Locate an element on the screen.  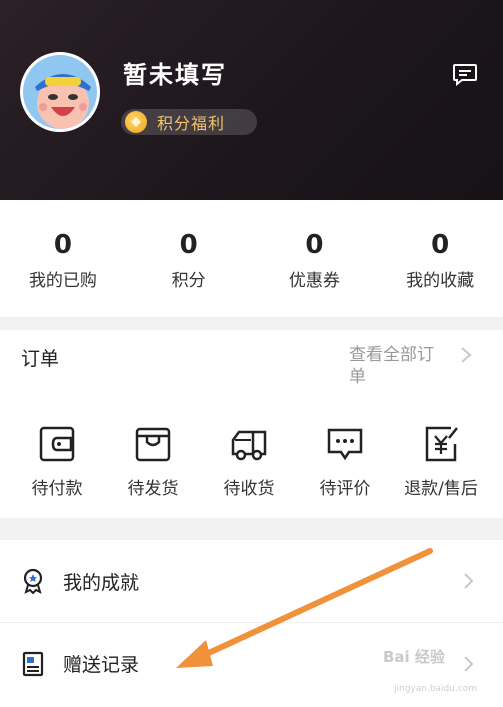
avatar-image is located at coordinates (60, 92).